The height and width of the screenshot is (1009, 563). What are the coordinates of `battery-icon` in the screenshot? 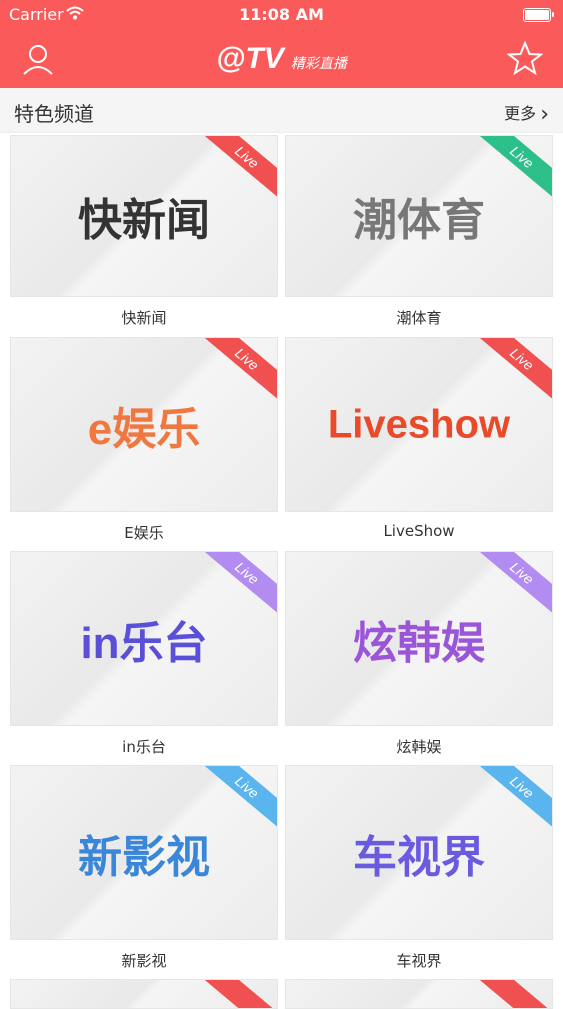 It's located at (538, 15).